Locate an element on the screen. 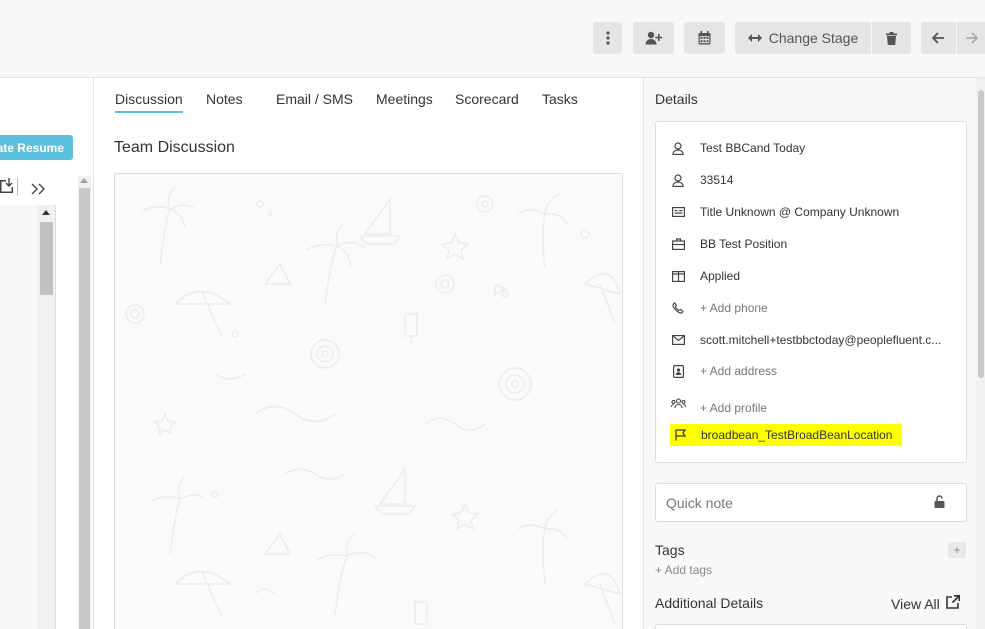  columns-icon is located at coordinates (678, 276).